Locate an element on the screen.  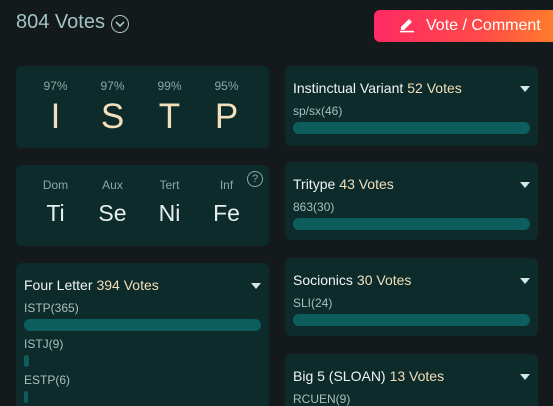
poll-option-label: sp/sx(46) is located at coordinates (318, 111).